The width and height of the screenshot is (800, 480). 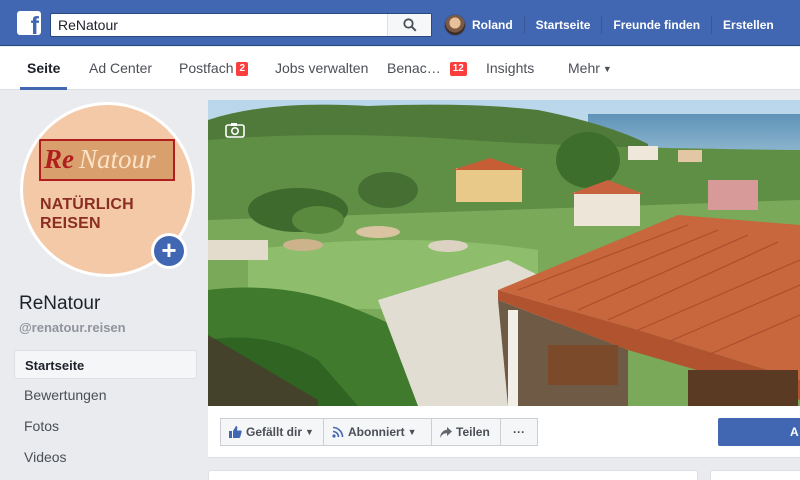 What do you see at coordinates (455, 25) in the screenshot?
I see `user-avatar` at bounding box center [455, 25].